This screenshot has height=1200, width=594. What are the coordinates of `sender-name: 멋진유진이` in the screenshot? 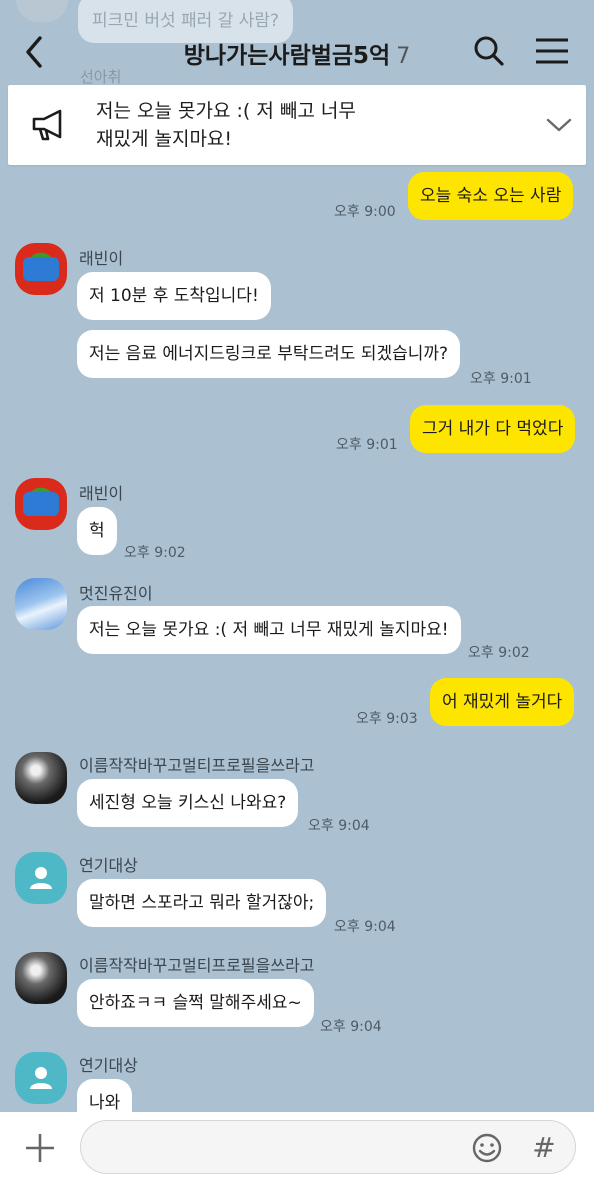 It's located at (116, 593).